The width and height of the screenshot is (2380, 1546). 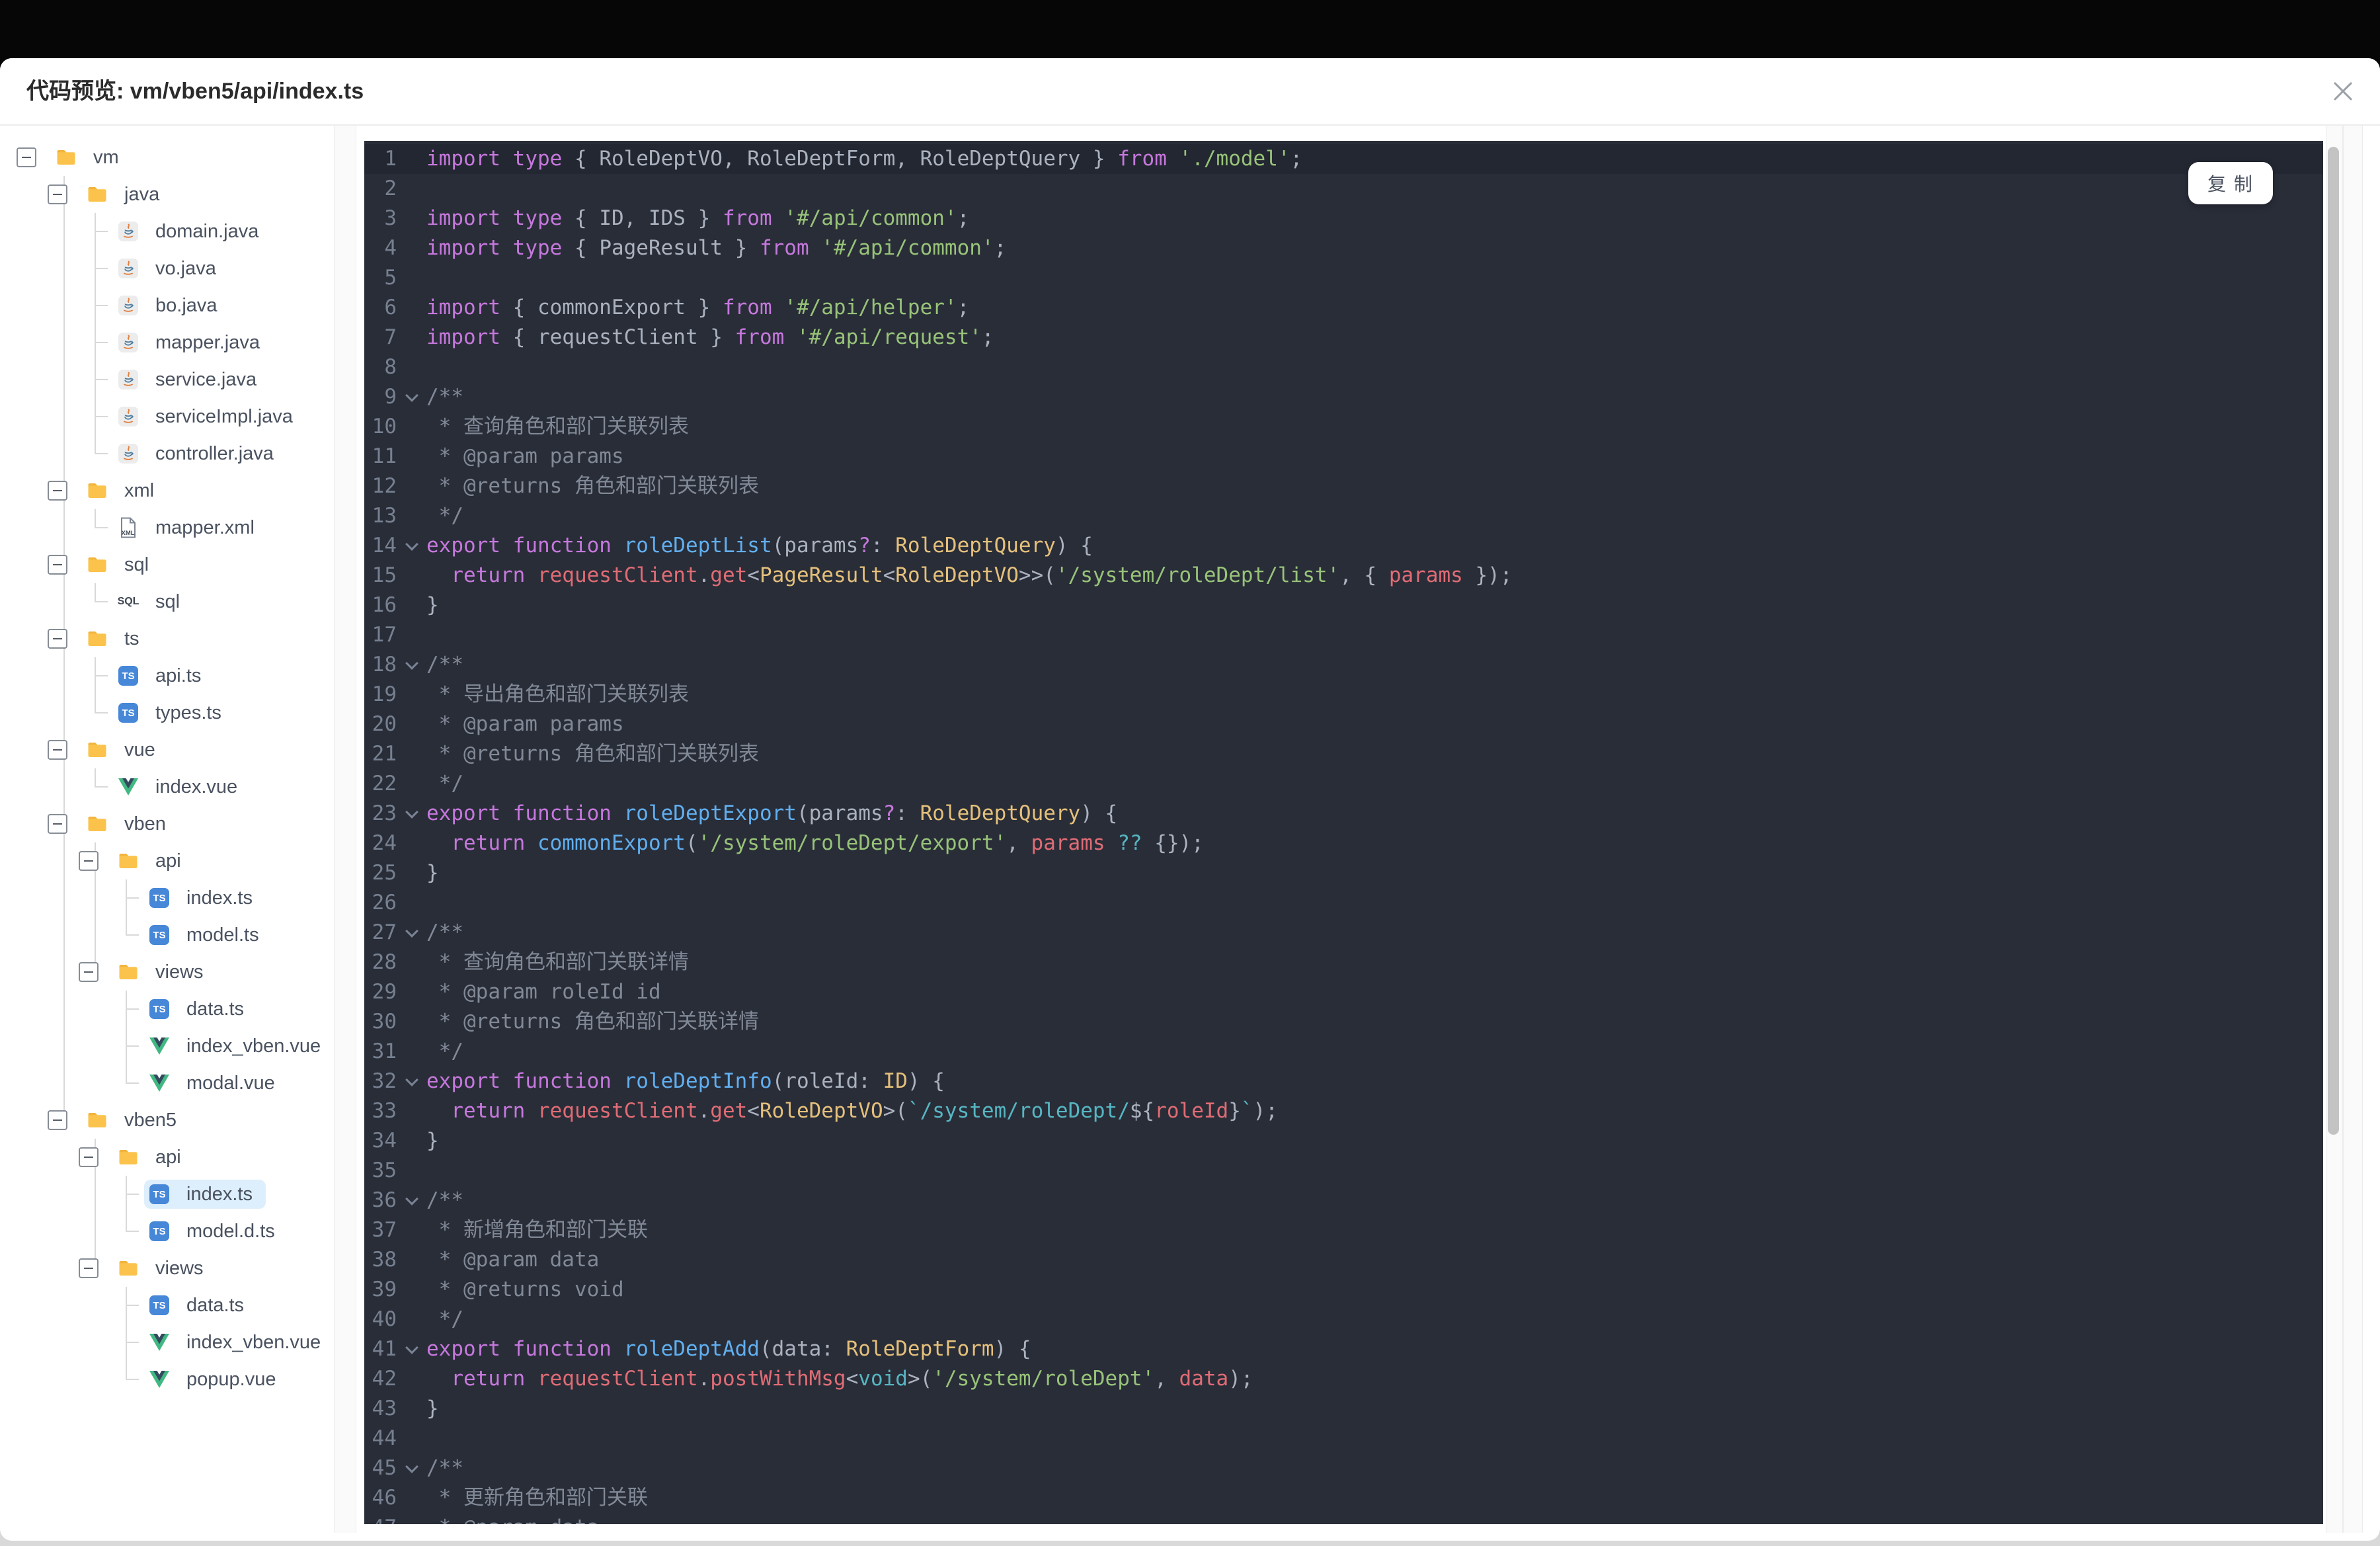 I want to click on tree-item-main: TS model.d.ts, so click(x=216, y=1231).